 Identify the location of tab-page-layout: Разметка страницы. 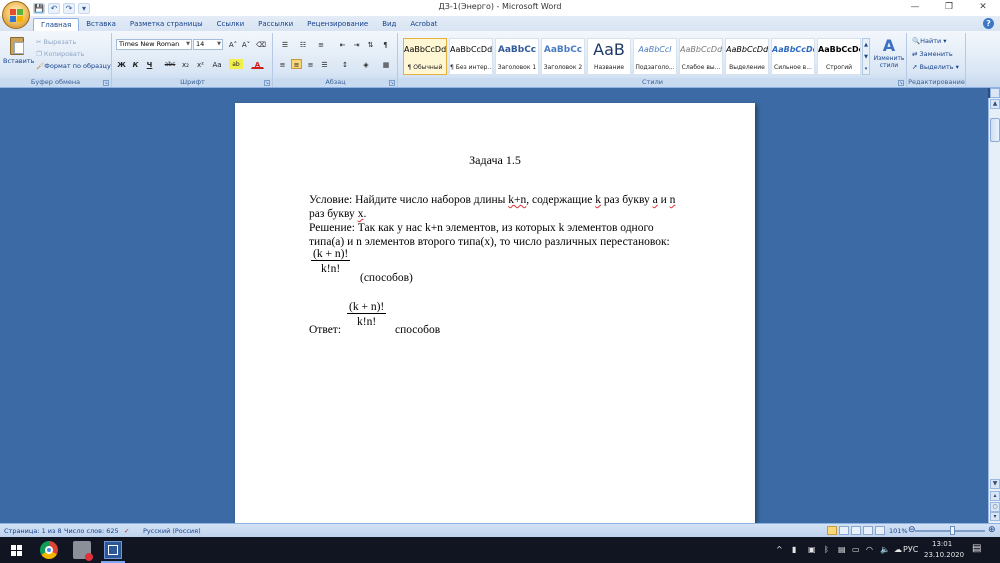
(166, 24).